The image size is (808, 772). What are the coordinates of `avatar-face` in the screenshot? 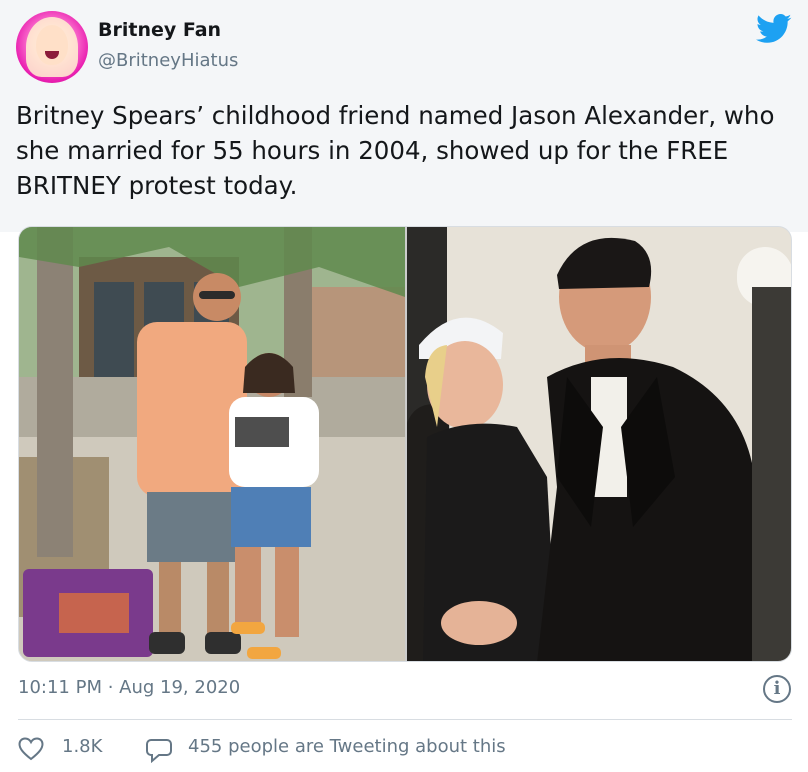 It's located at (52, 45).